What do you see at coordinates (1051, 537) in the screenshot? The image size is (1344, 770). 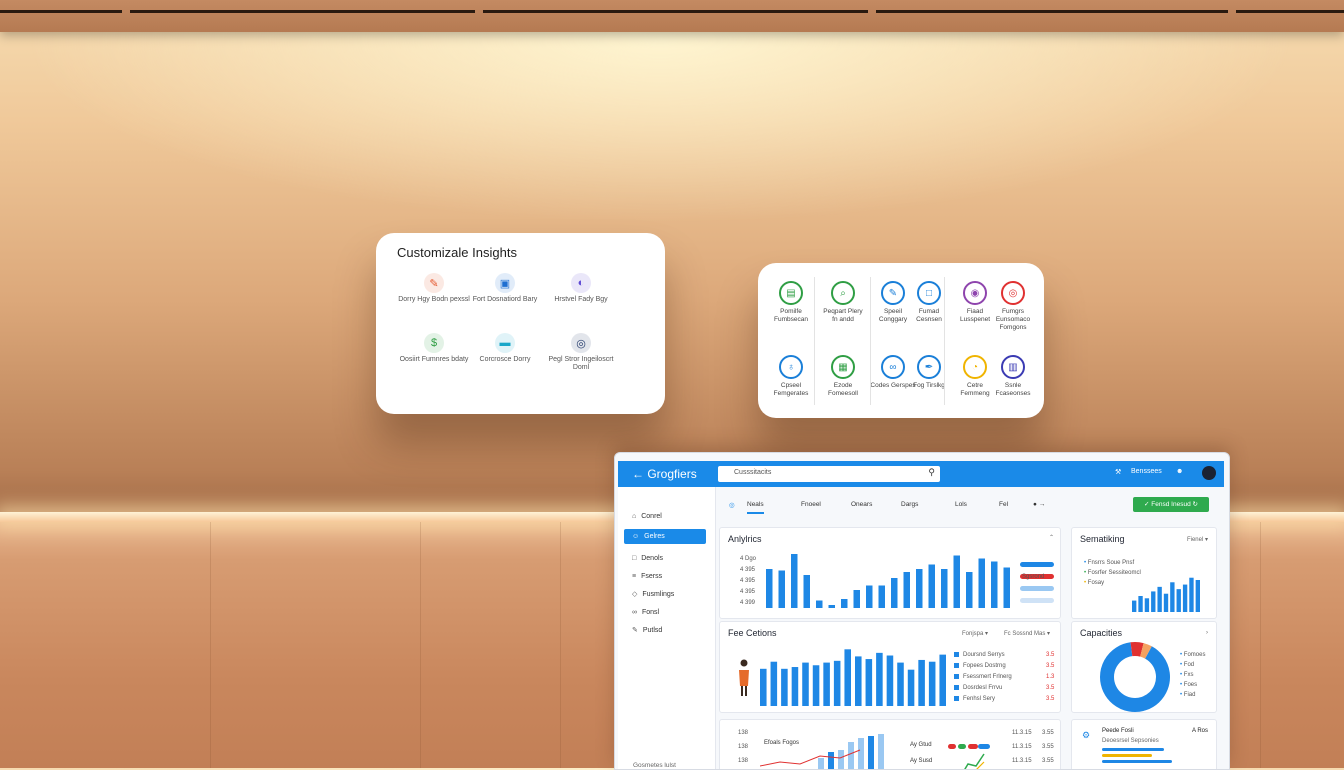 I see `collapse-icon: ⌃` at bounding box center [1051, 537].